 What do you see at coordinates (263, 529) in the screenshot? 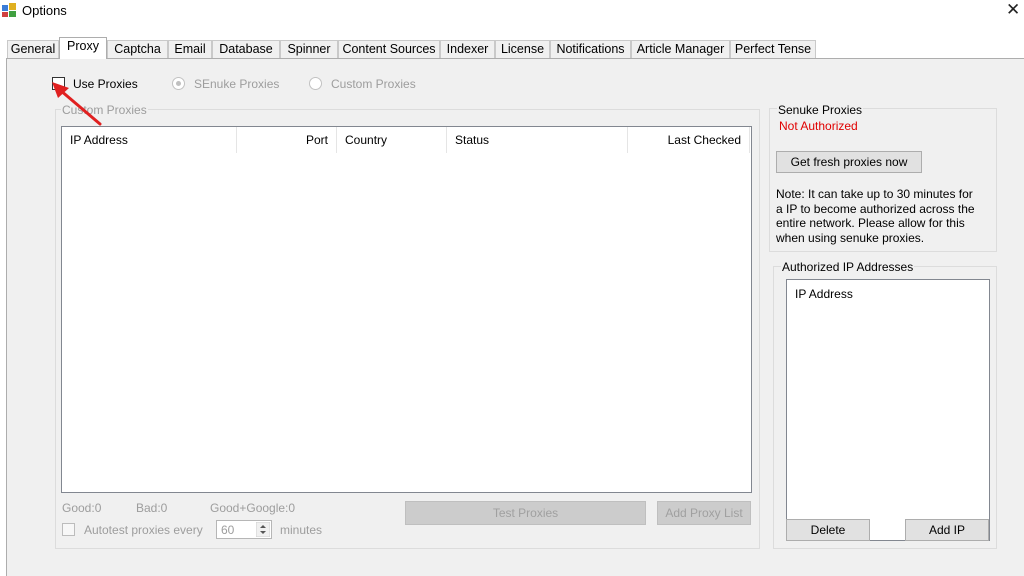
I see `up-down-arrows-icon` at bounding box center [263, 529].